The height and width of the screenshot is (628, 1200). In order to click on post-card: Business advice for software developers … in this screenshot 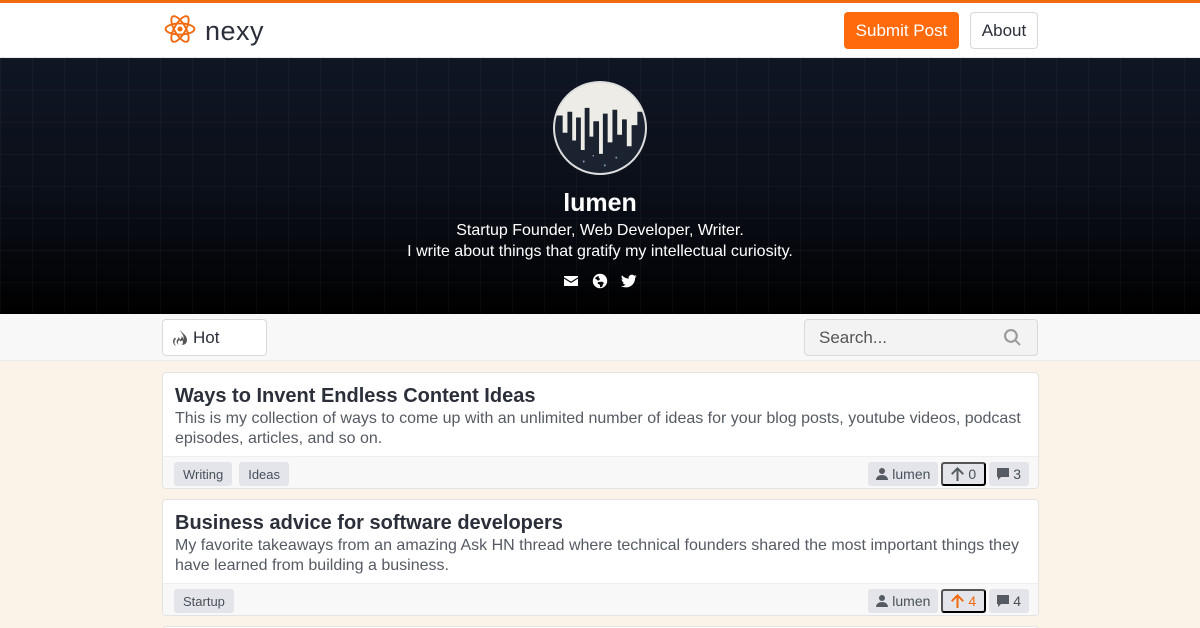, I will do `click(600, 557)`.